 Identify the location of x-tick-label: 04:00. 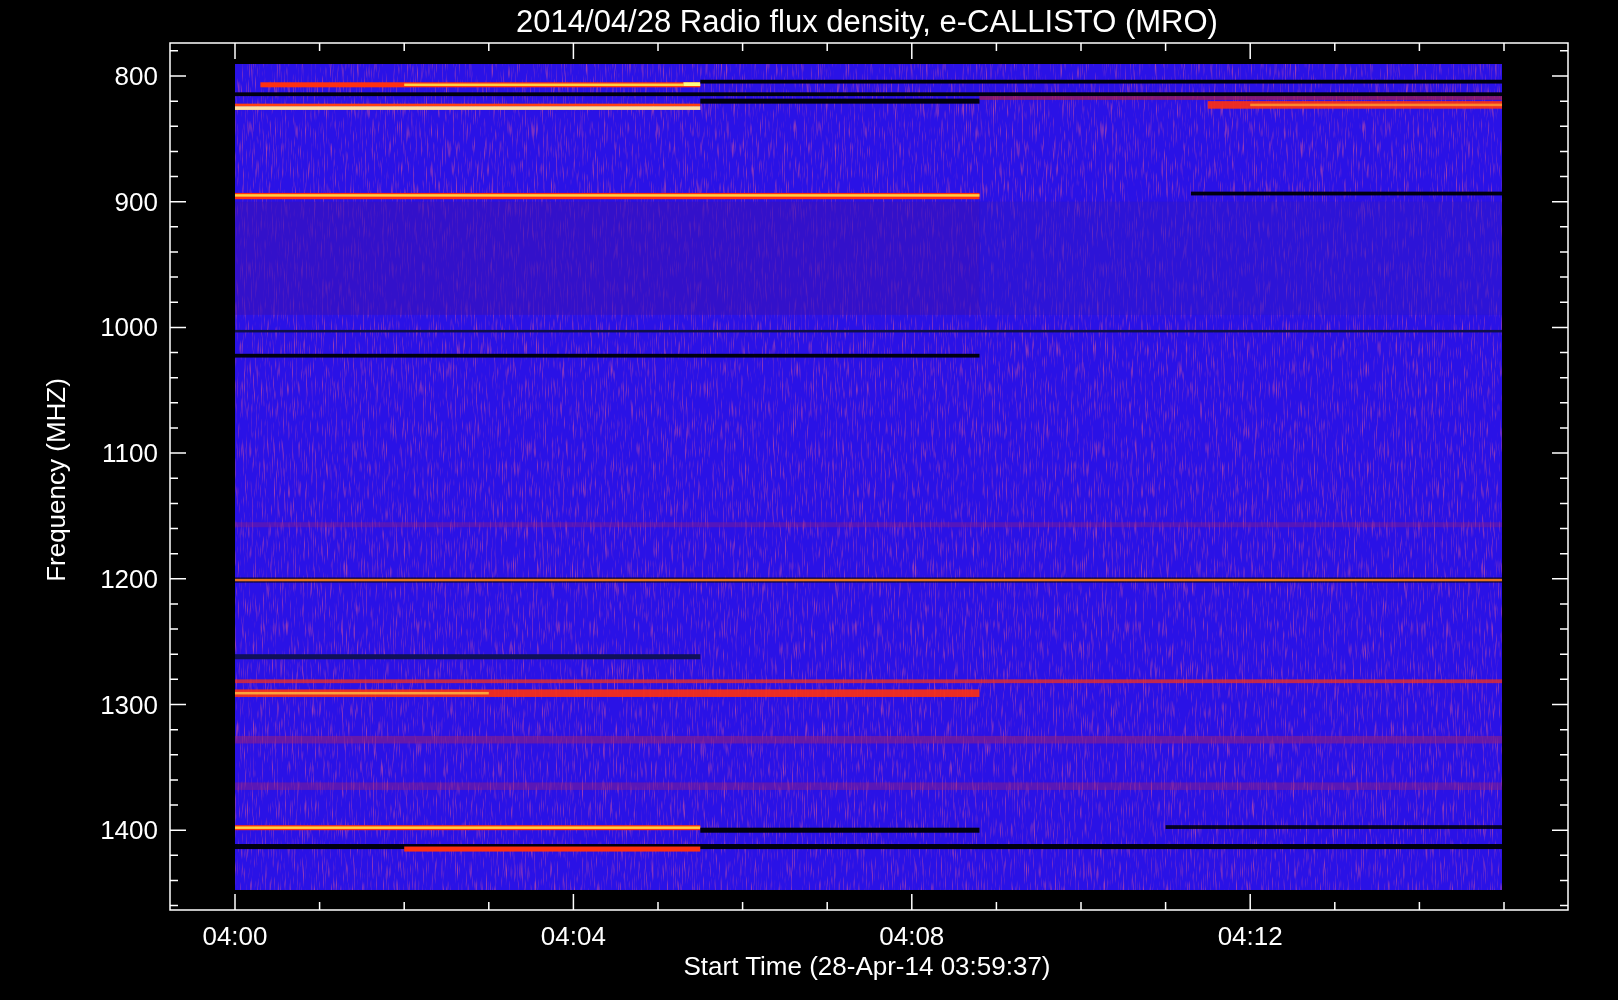
(235, 936).